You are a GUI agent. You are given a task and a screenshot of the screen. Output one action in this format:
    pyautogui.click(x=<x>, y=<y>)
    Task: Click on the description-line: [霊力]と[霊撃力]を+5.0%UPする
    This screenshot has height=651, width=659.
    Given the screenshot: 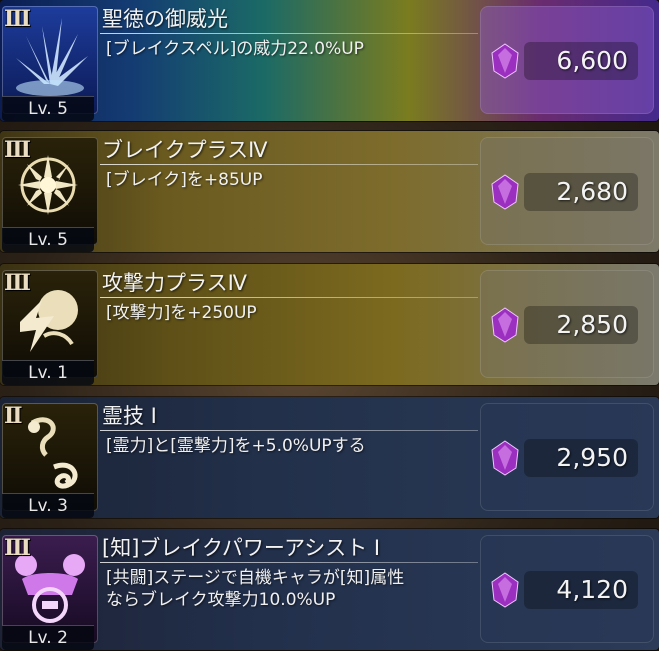 What is the action you would take?
    pyautogui.click(x=236, y=446)
    